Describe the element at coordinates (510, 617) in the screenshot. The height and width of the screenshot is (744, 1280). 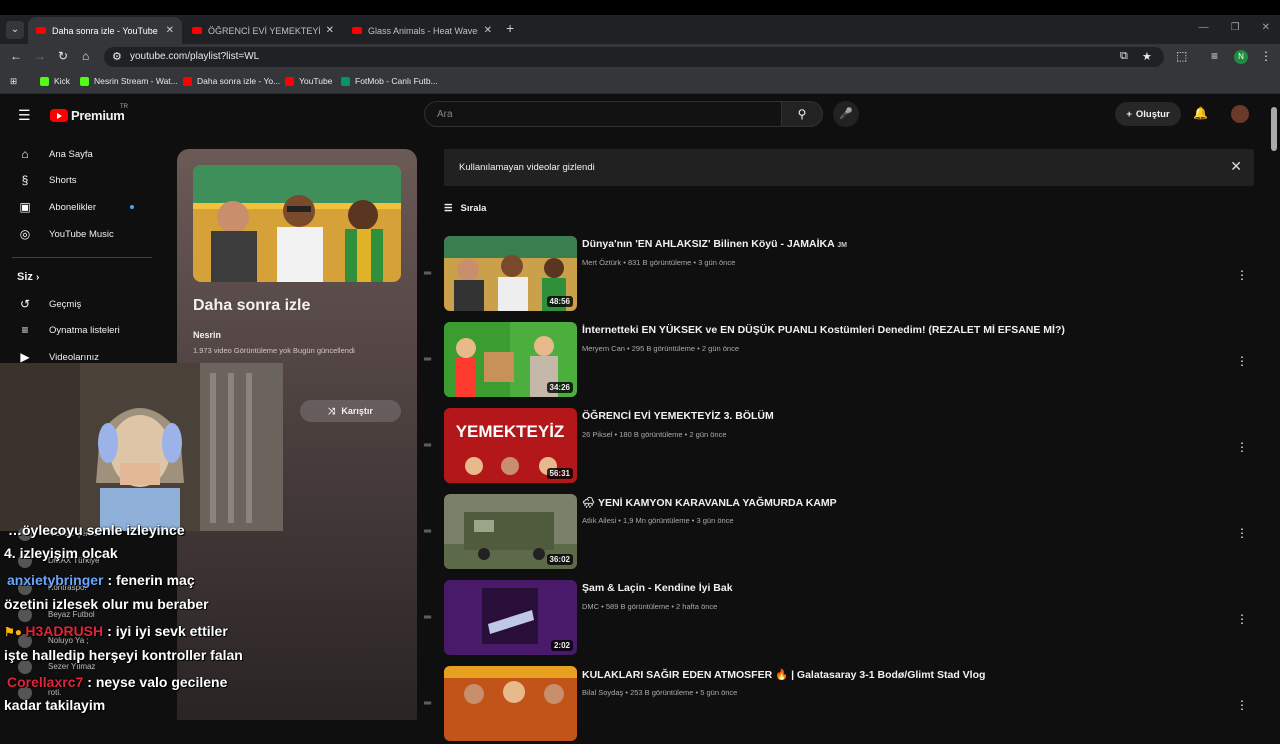
I see `video-thumbnail: 2:02` at that location.